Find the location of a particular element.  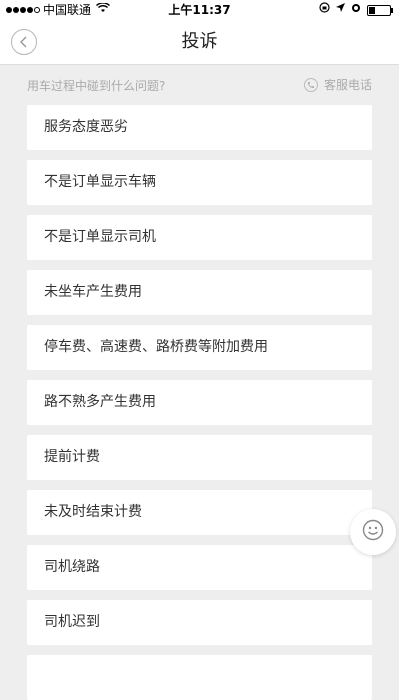

subheader: 用车过程中碰到什么问题? 客服电话 is located at coordinates (199, 85).